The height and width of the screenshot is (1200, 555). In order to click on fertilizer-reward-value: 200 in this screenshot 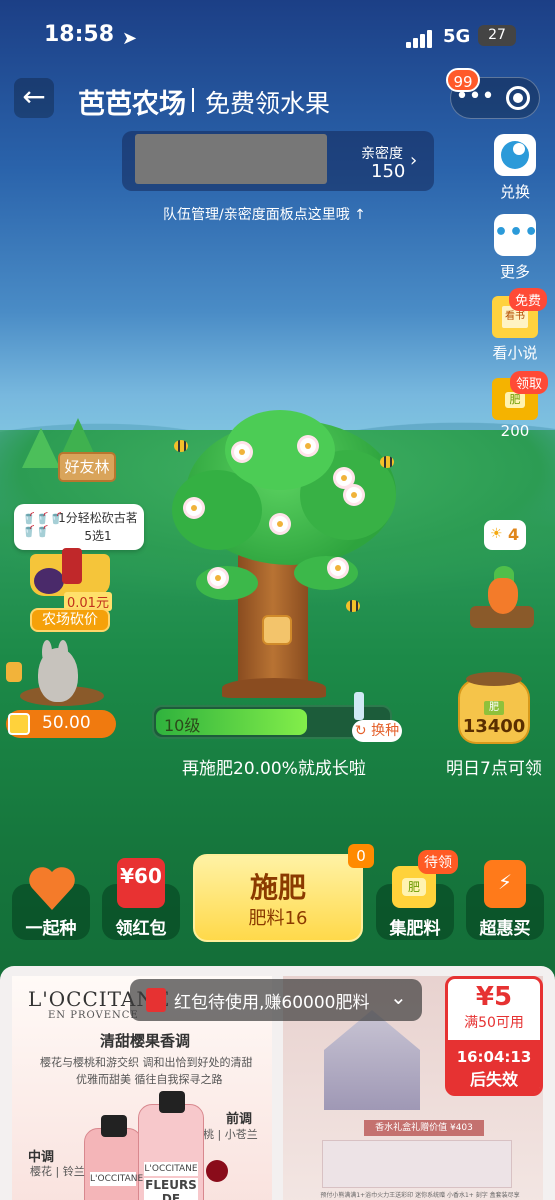, I will do `click(515, 431)`.